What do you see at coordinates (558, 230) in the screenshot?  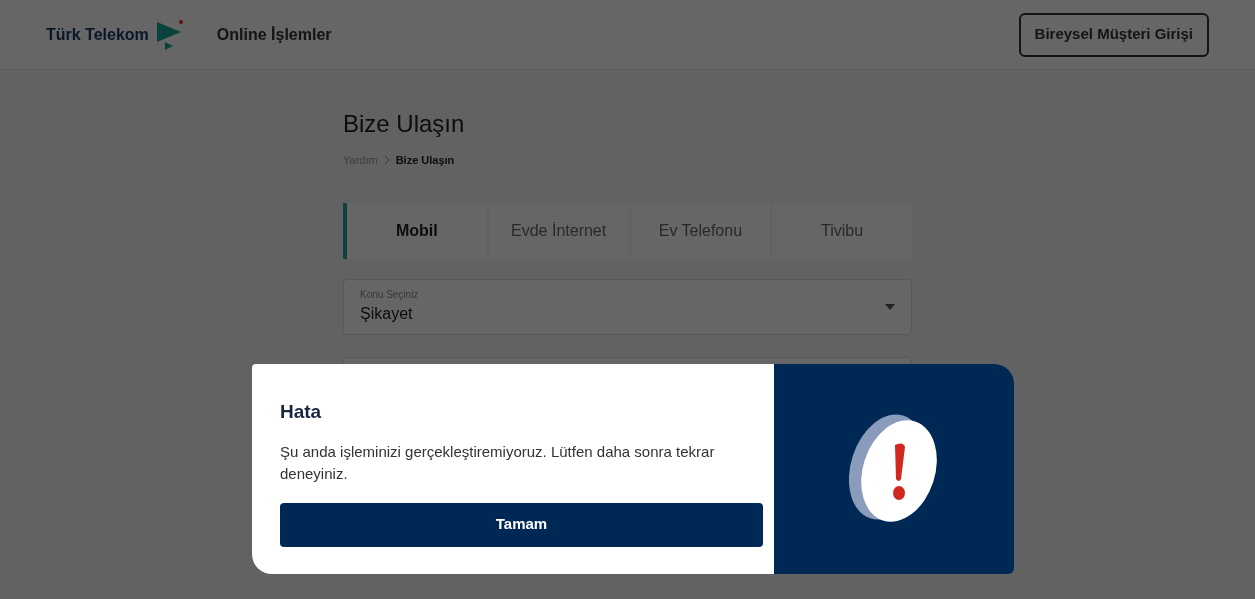 I see `category-tab: Evde İnternet` at bounding box center [558, 230].